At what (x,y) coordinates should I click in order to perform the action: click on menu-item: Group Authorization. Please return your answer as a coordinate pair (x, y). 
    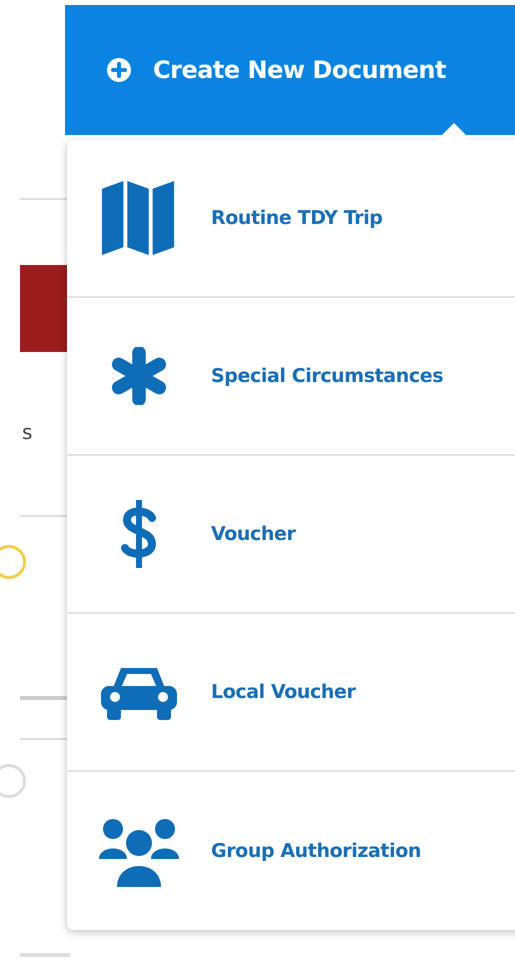
    Looking at the image, I should click on (291, 851).